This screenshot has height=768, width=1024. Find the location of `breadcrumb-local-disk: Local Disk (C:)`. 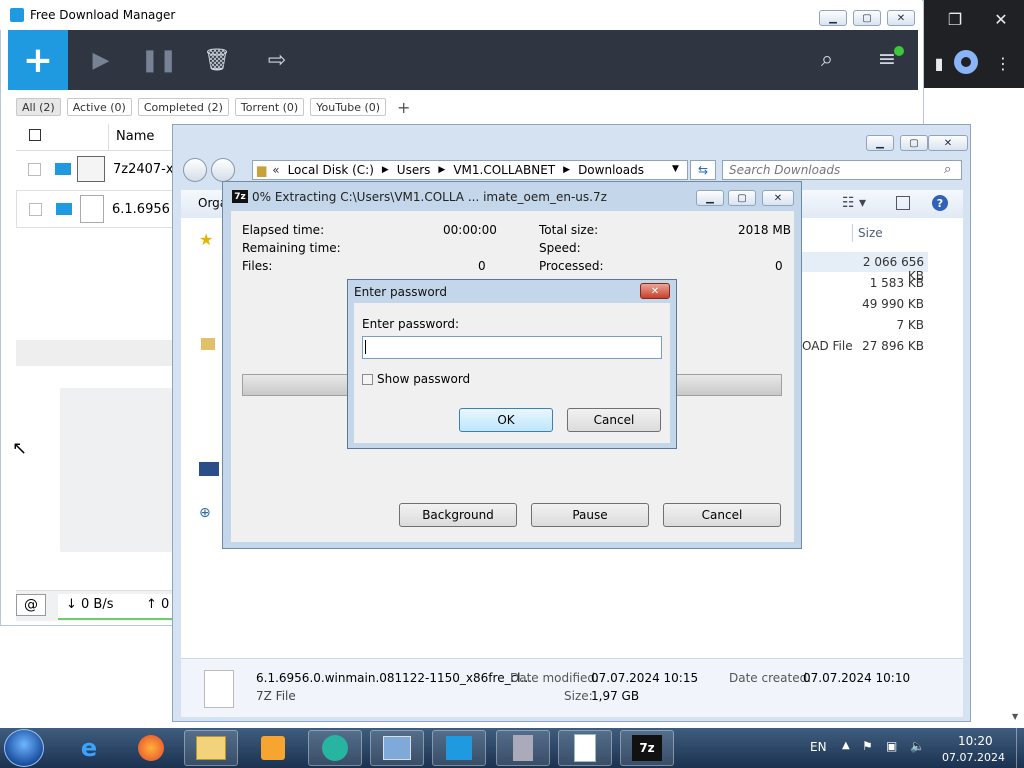

breadcrumb-local-disk: Local Disk (C:) is located at coordinates (331, 170).